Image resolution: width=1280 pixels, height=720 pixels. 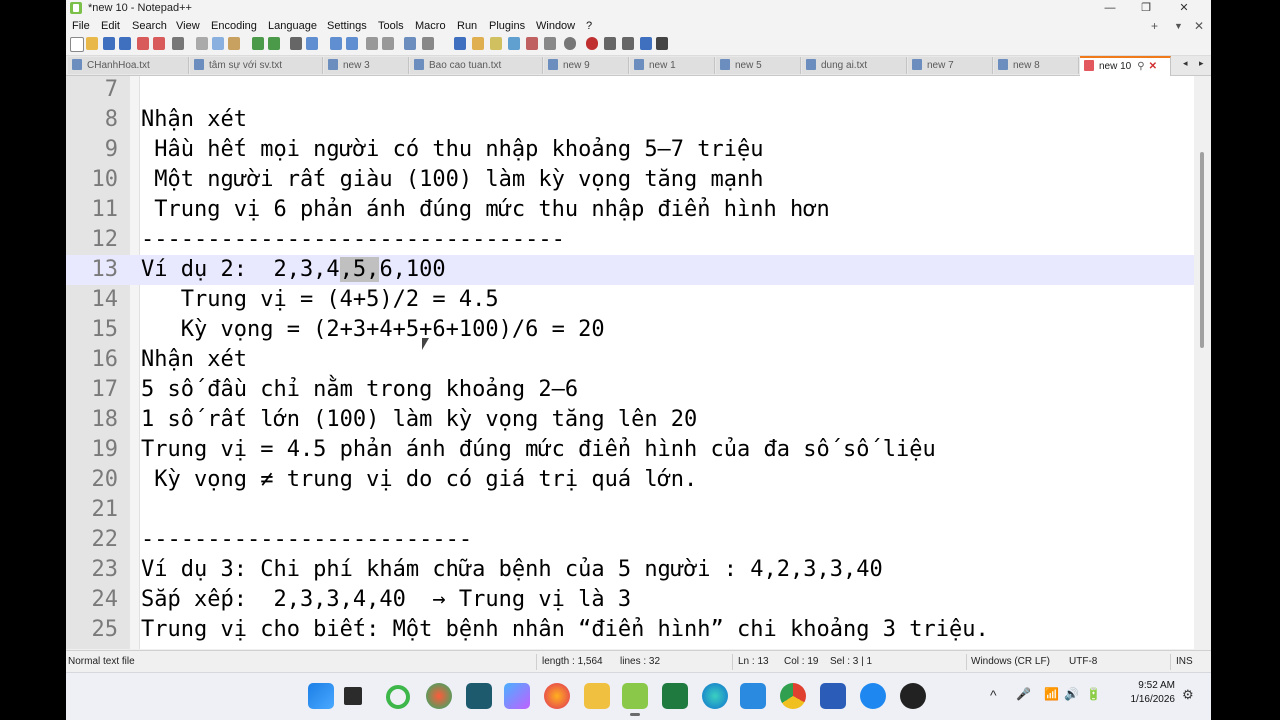 What do you see at coordinates (793, 696) in the screenshot?
I see `chrome-icon` at bounding box center [793, 696].